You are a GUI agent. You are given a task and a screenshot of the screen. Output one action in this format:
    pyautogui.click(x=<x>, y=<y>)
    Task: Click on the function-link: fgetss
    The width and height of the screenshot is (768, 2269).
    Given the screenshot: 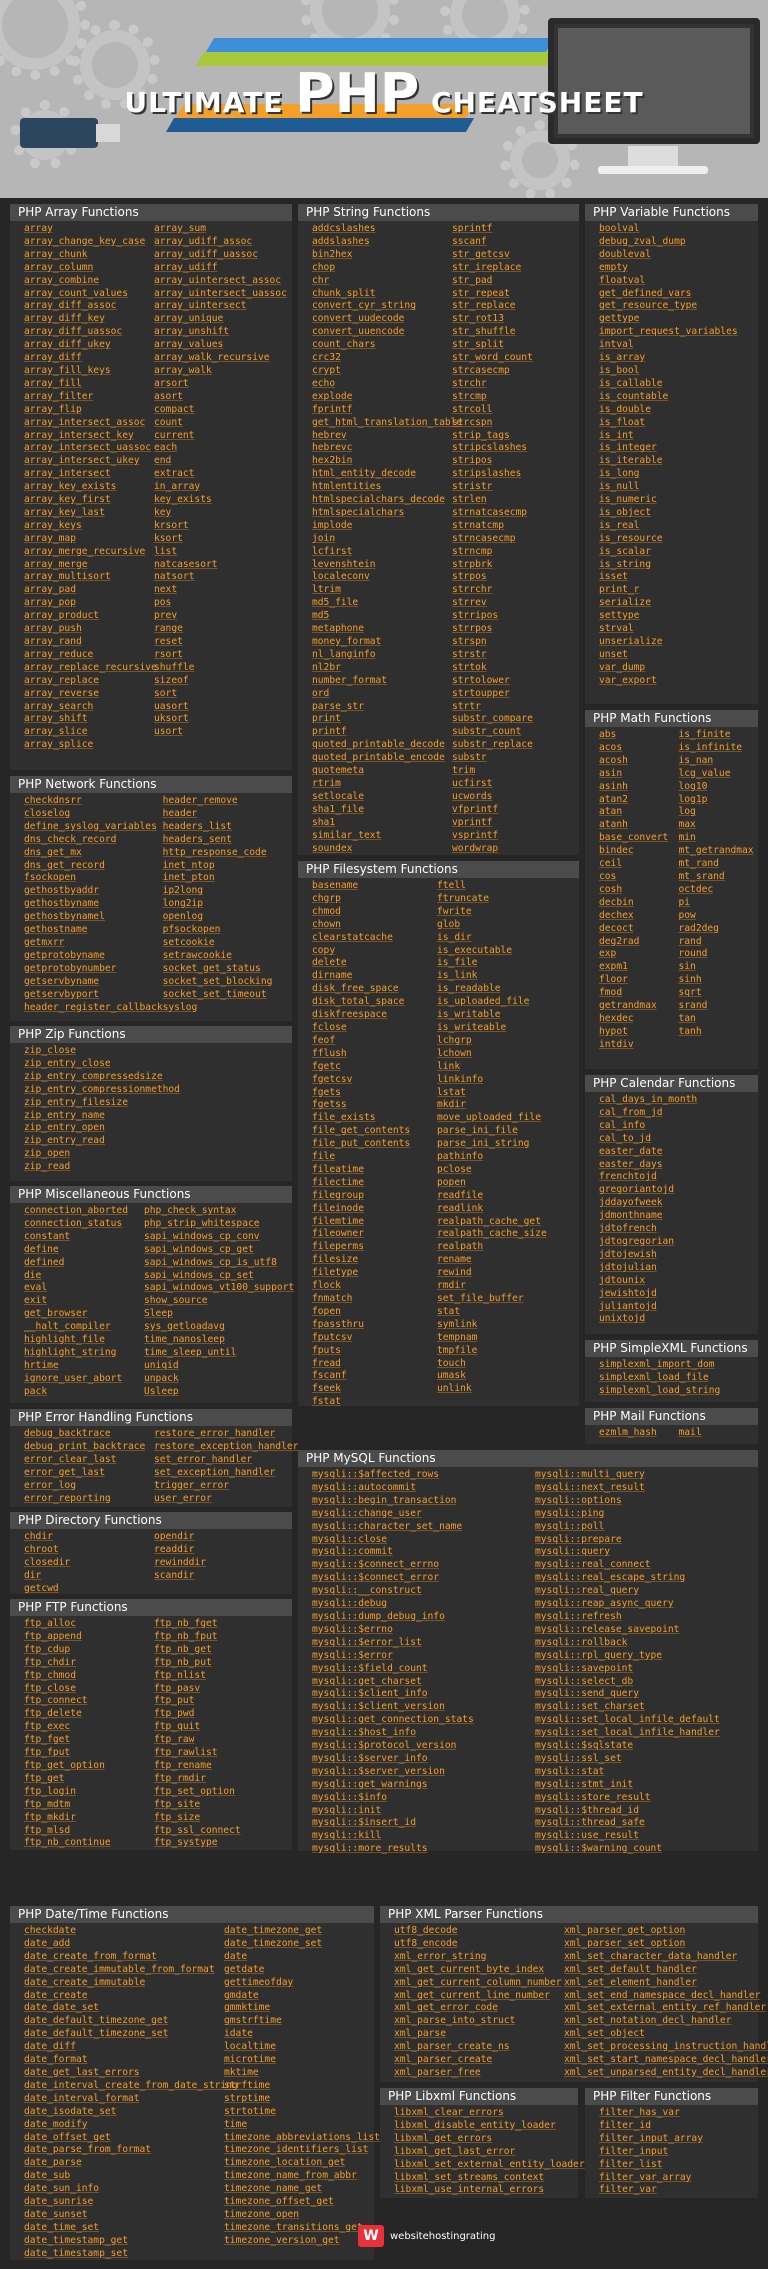 What is the action you would take?
    pyautogui.click(x=374, y=1105)
    